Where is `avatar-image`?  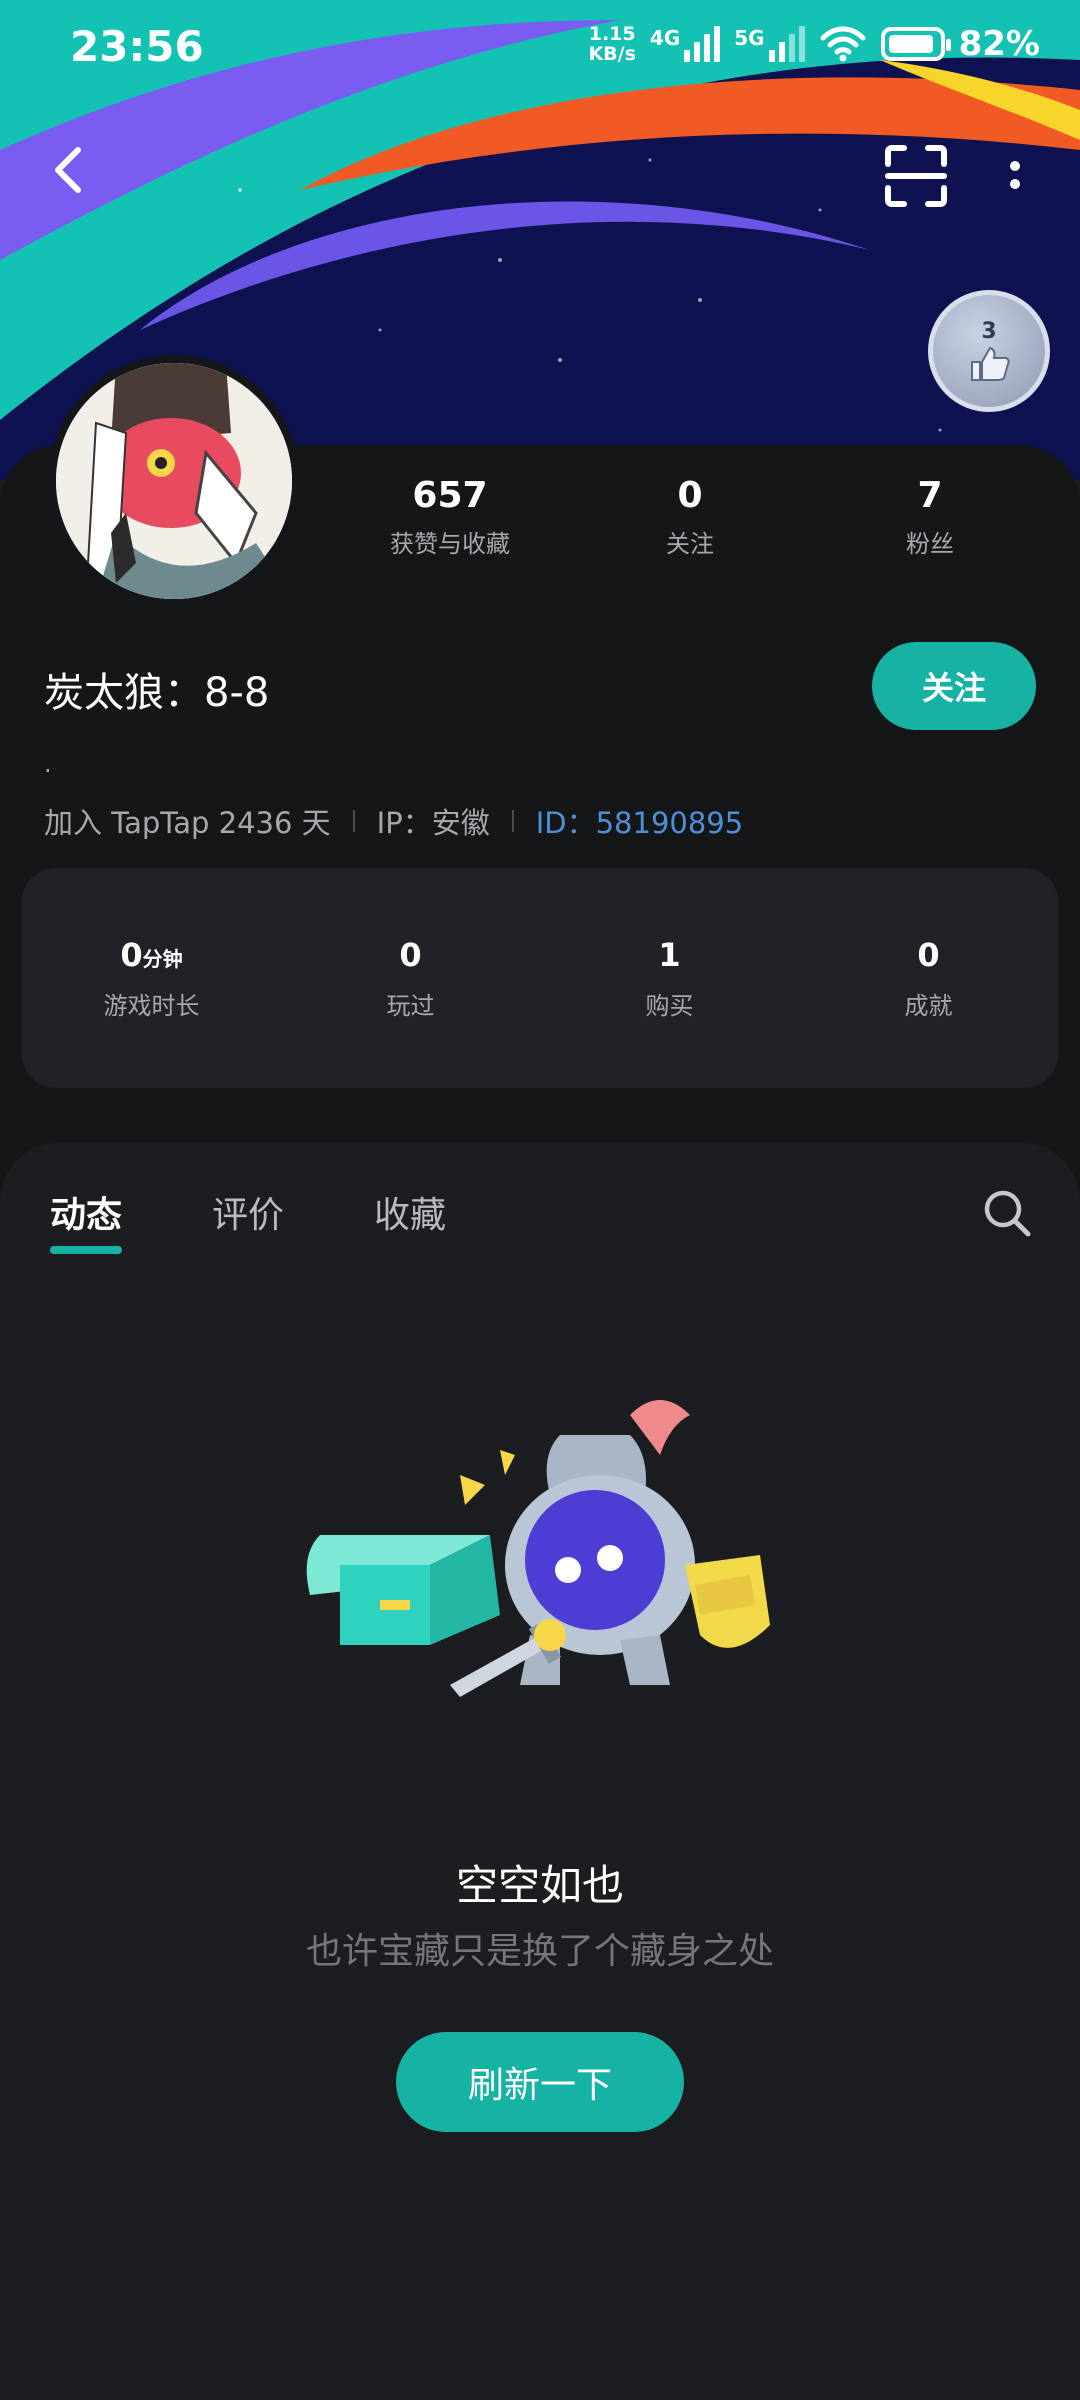 avatar-image is located at coordinates (174, 481).